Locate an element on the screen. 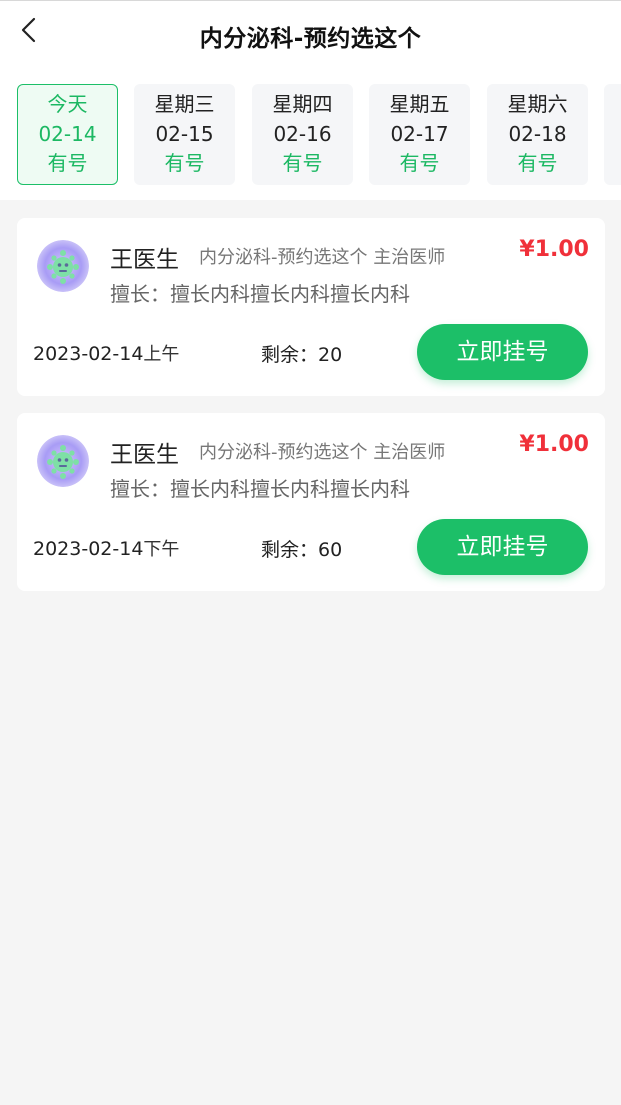  date-tab-weekday: 星期四 is located at coordinates (302, 104).